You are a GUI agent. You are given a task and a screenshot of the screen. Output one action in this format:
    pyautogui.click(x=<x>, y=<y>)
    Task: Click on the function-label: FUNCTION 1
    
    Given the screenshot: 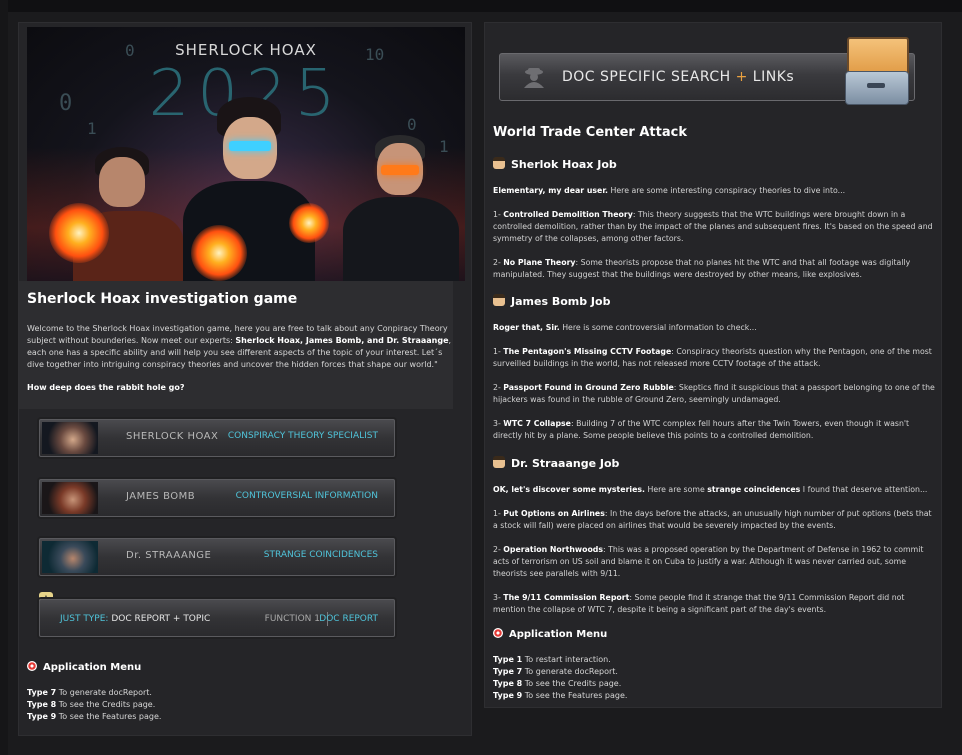 What is the action you would take?
    pyautogui.click(x=292, y=619)
    